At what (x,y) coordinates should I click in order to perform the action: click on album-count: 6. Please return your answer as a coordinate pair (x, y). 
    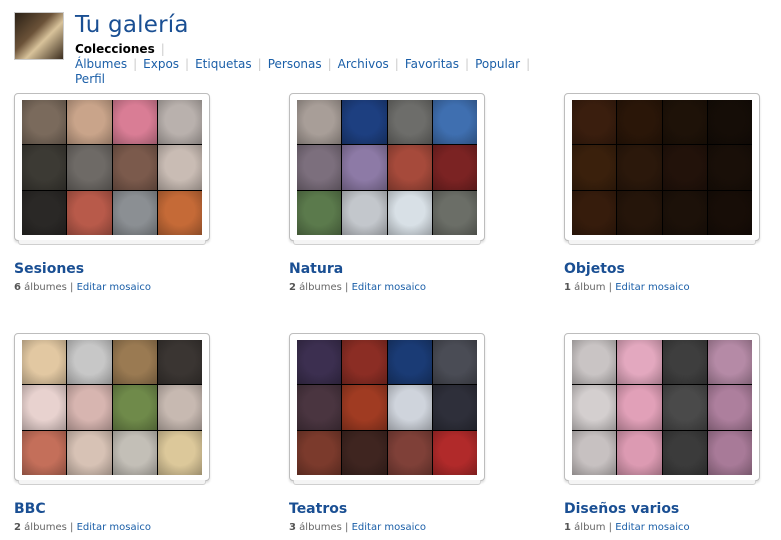
    Looking at the image, I should click on (17, 287).